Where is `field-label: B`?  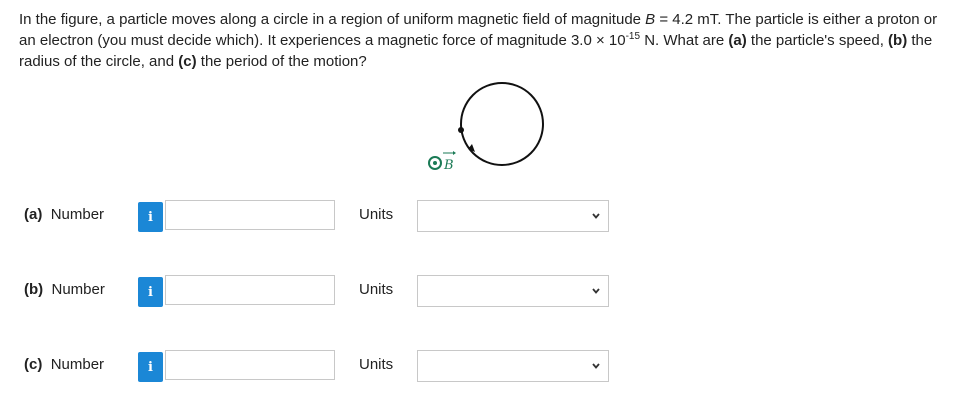
field-label: B is located at coordinates (448, 165).